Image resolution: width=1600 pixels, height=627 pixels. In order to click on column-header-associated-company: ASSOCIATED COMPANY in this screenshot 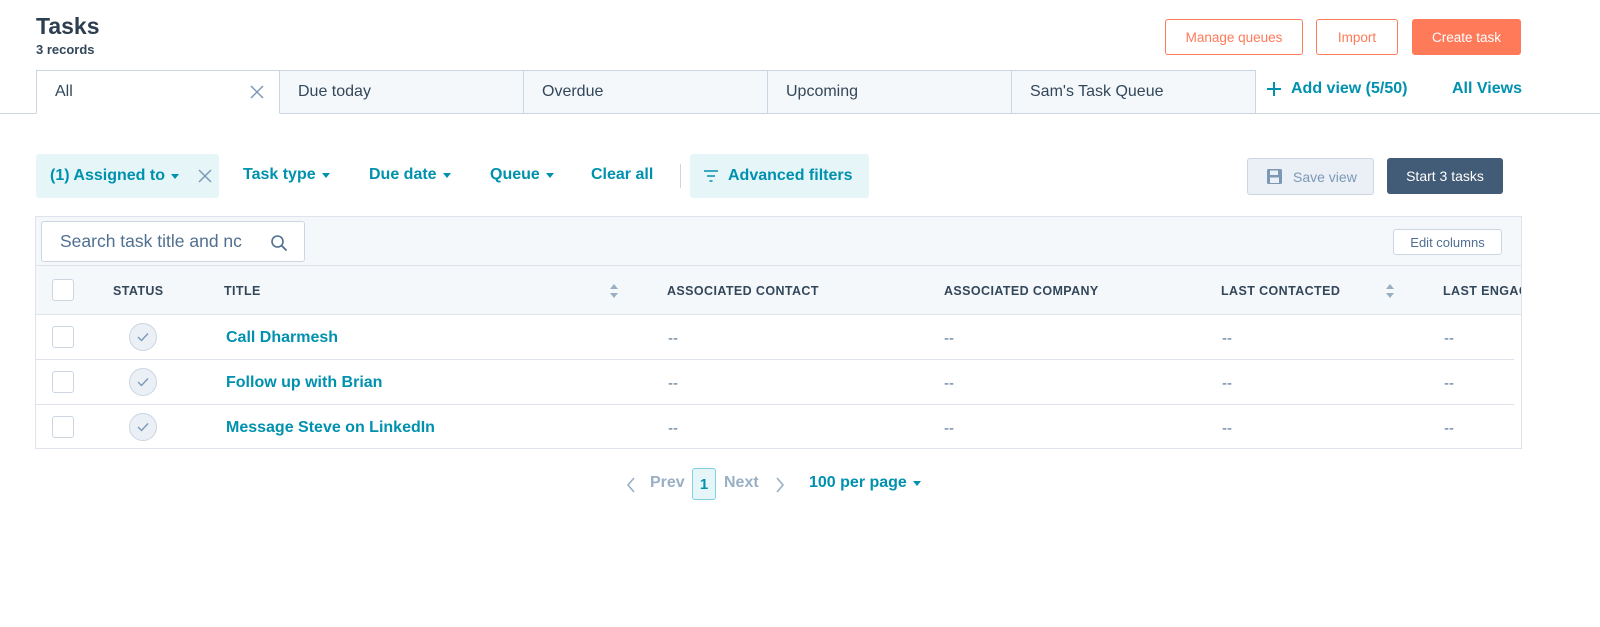, I will do `click(1021, 291)`.